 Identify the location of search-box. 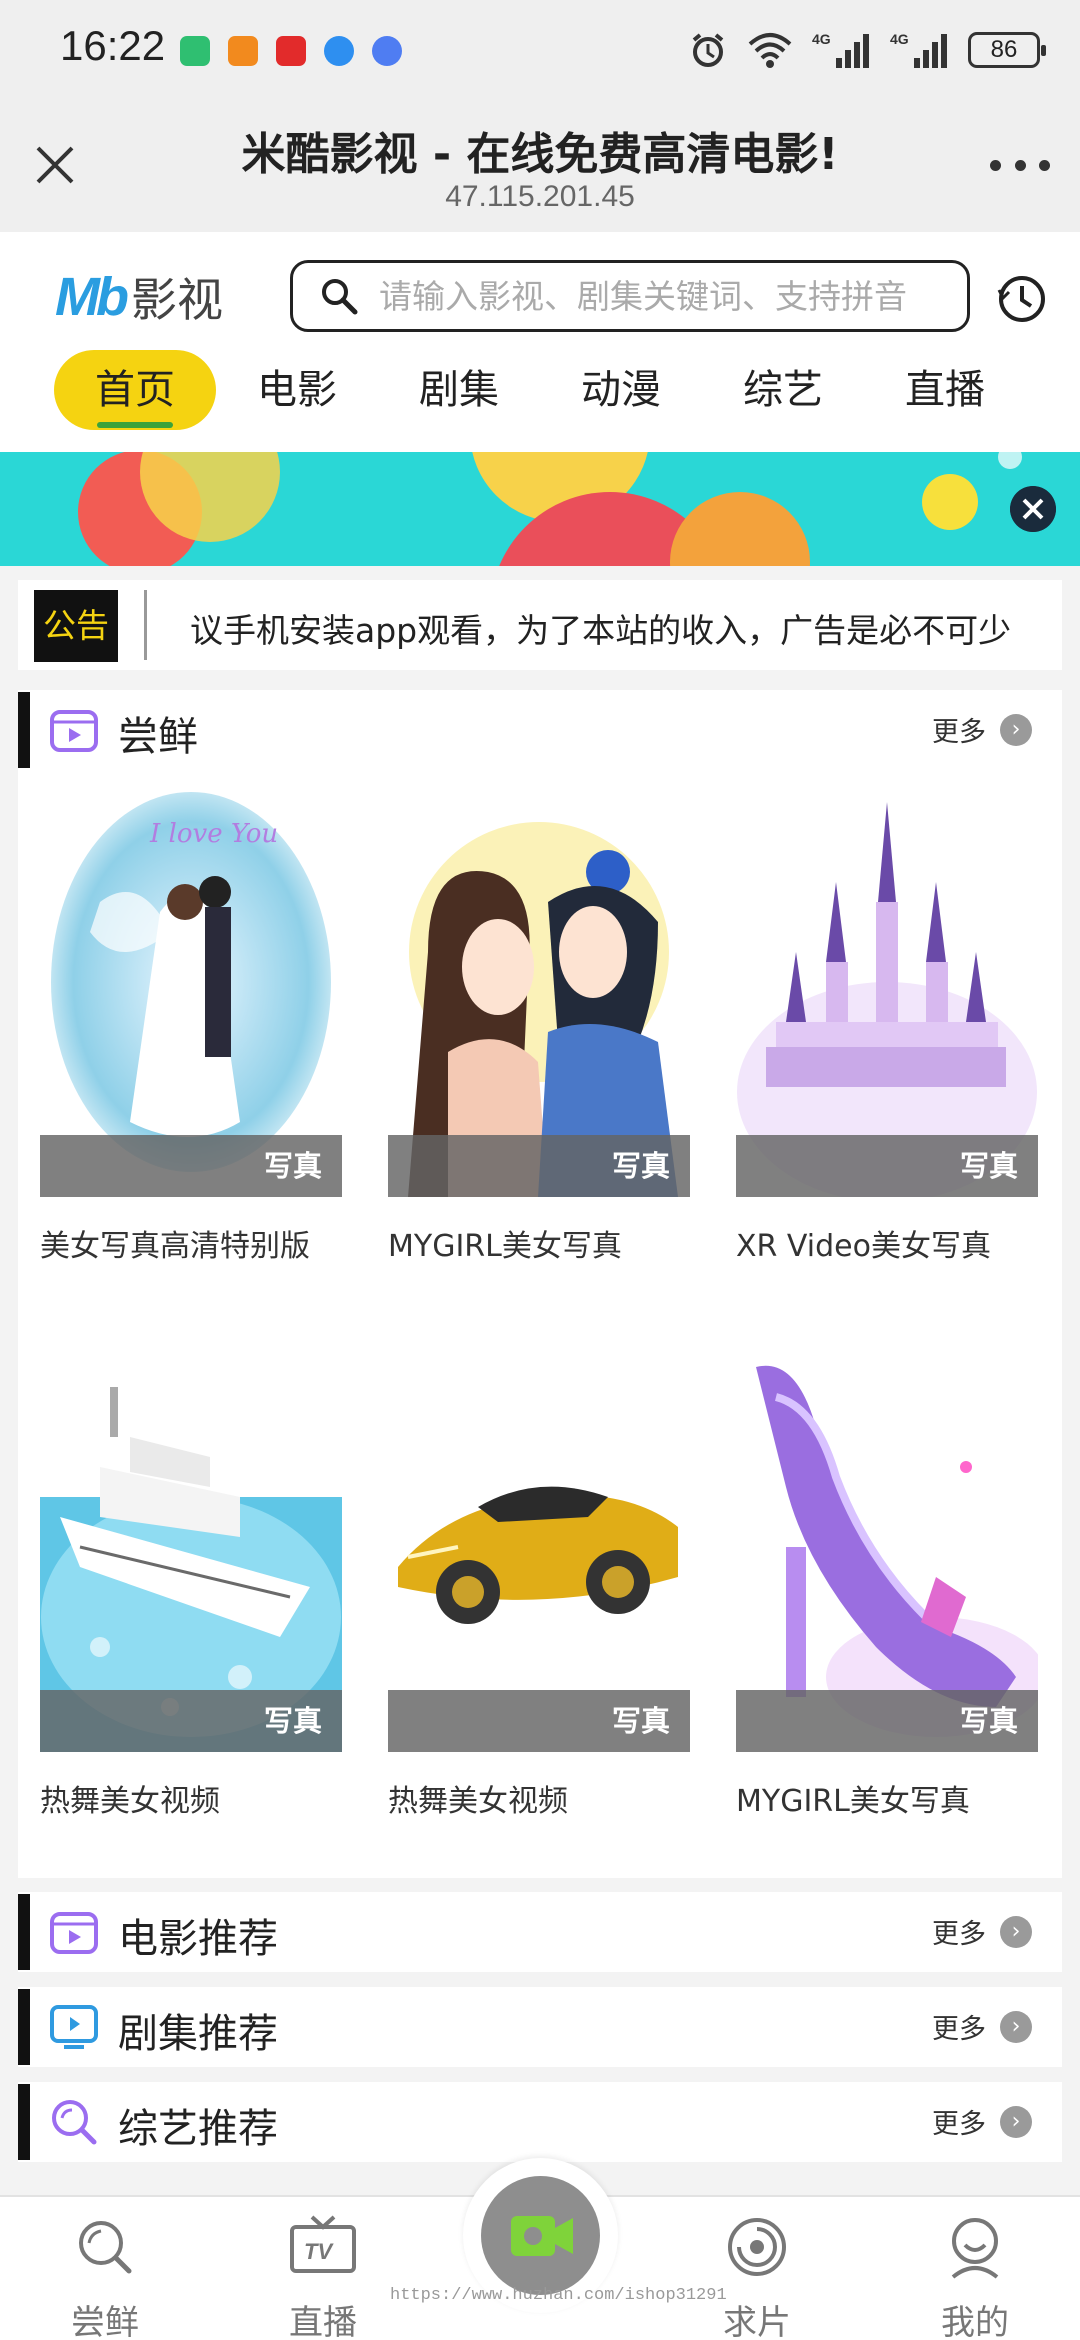
(630, 296).